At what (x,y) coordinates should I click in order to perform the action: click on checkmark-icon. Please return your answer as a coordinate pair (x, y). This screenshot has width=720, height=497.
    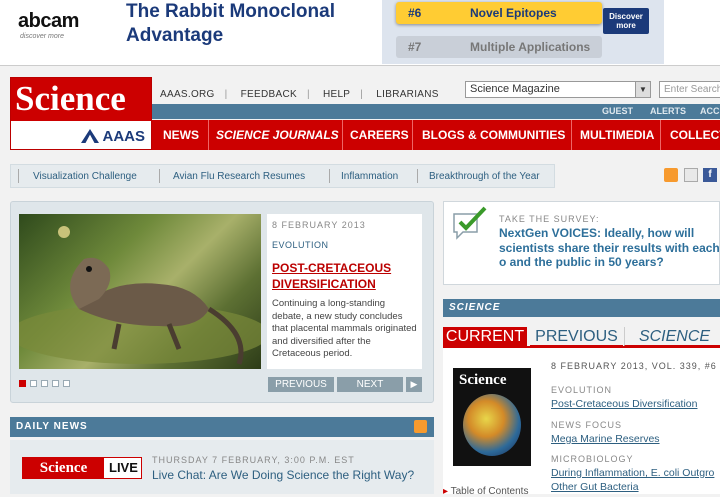
    Looking at the image, I should click on (470, 223).